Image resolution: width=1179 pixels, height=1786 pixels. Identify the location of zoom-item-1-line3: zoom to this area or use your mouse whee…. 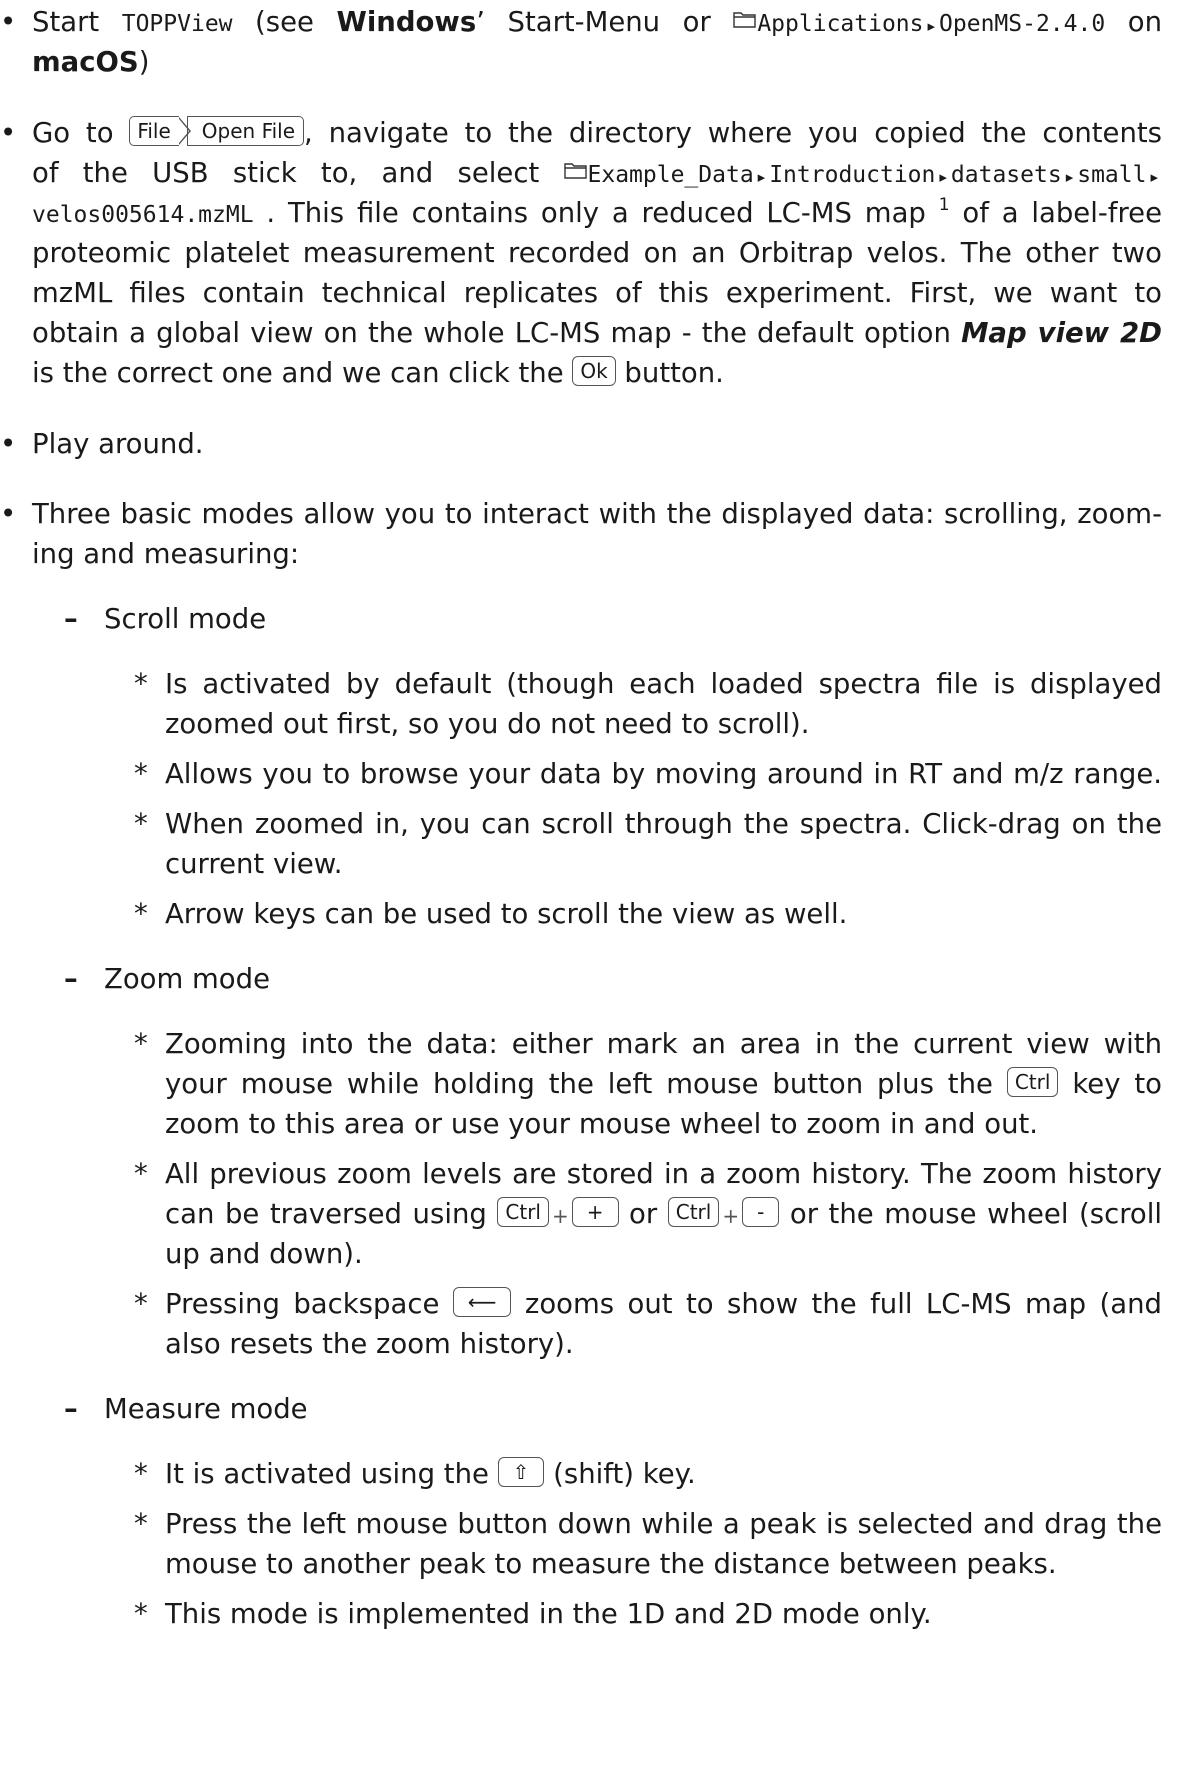
(602, 1124).